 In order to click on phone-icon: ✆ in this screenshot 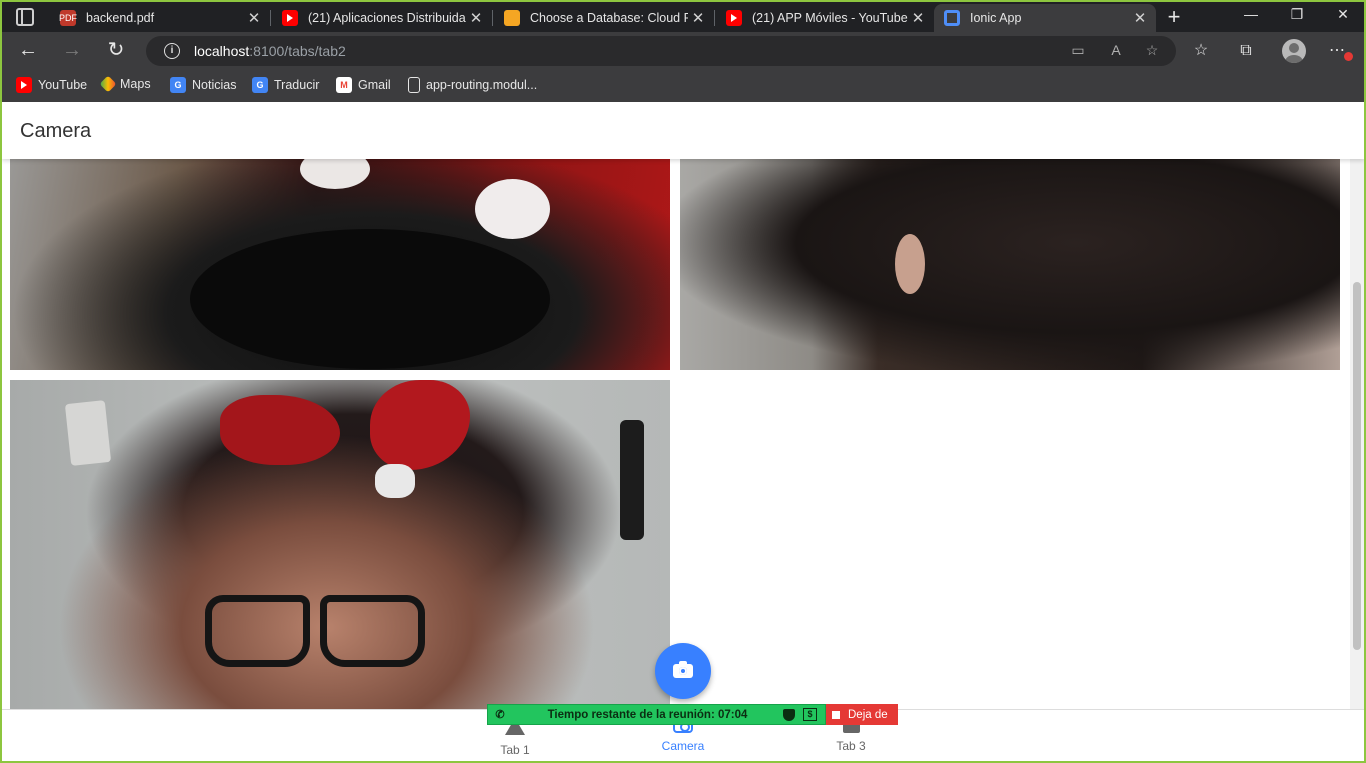, I will do `click(500, 715)`.